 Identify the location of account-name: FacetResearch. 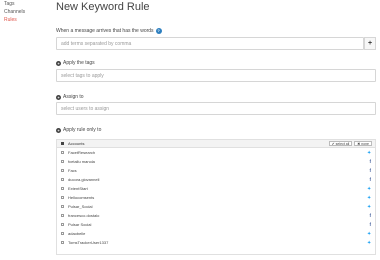
(82, 152).